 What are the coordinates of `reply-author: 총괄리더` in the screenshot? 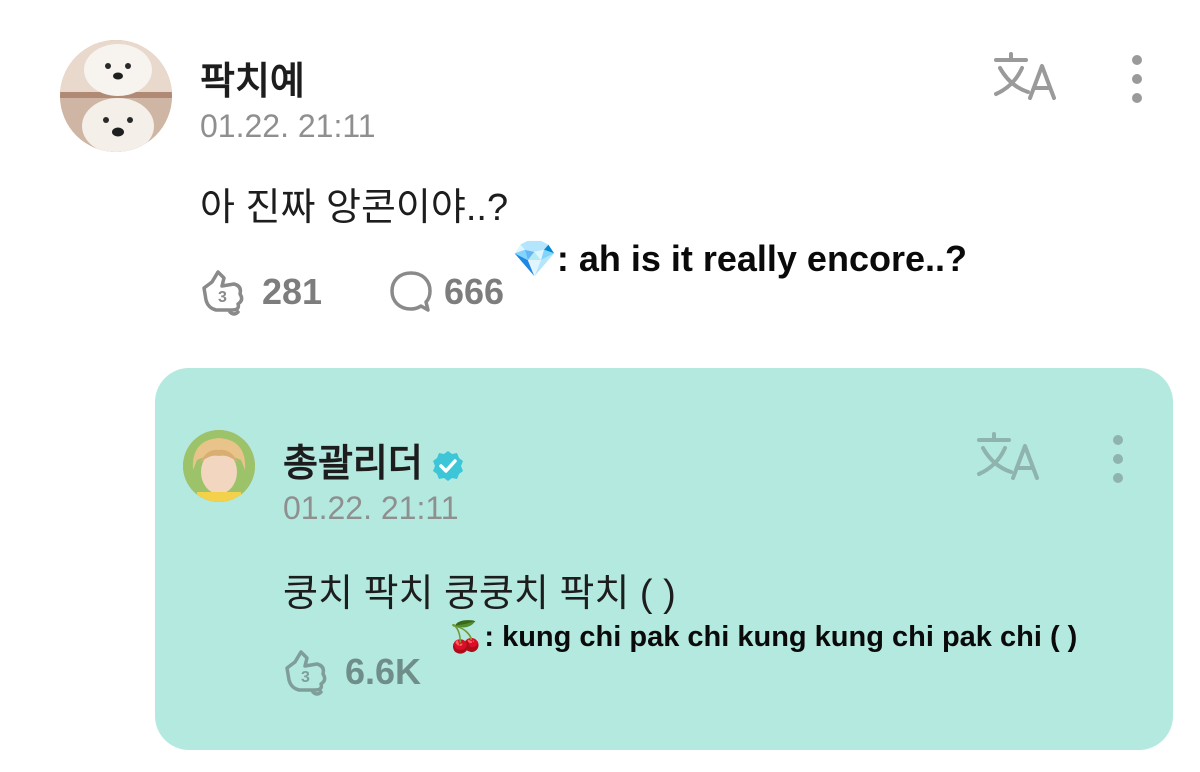 It's located at (374, 459).